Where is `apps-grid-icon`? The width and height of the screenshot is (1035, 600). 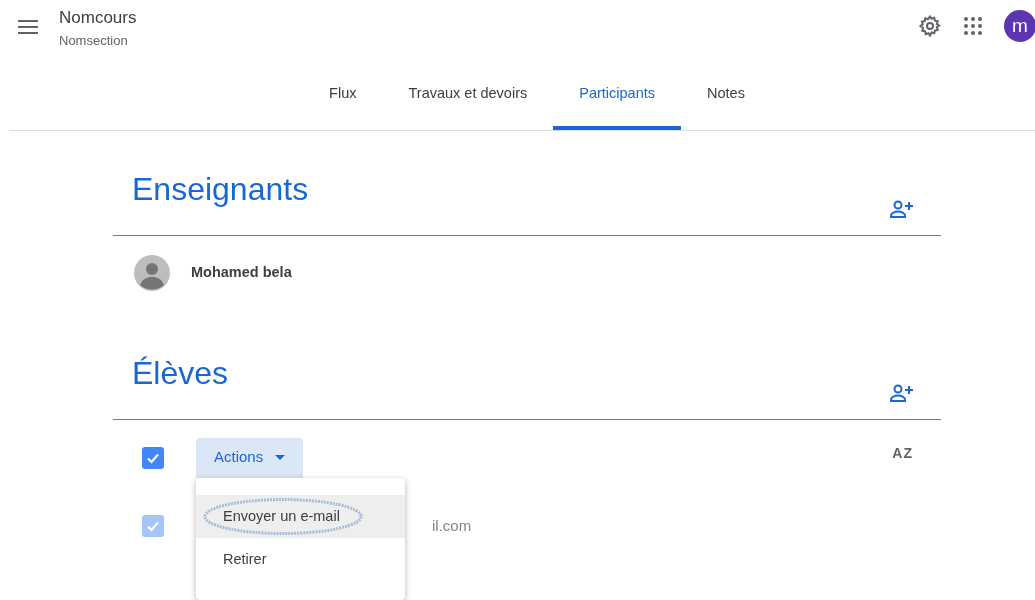 apps-grid-icon is located at coordinates (973, 26).